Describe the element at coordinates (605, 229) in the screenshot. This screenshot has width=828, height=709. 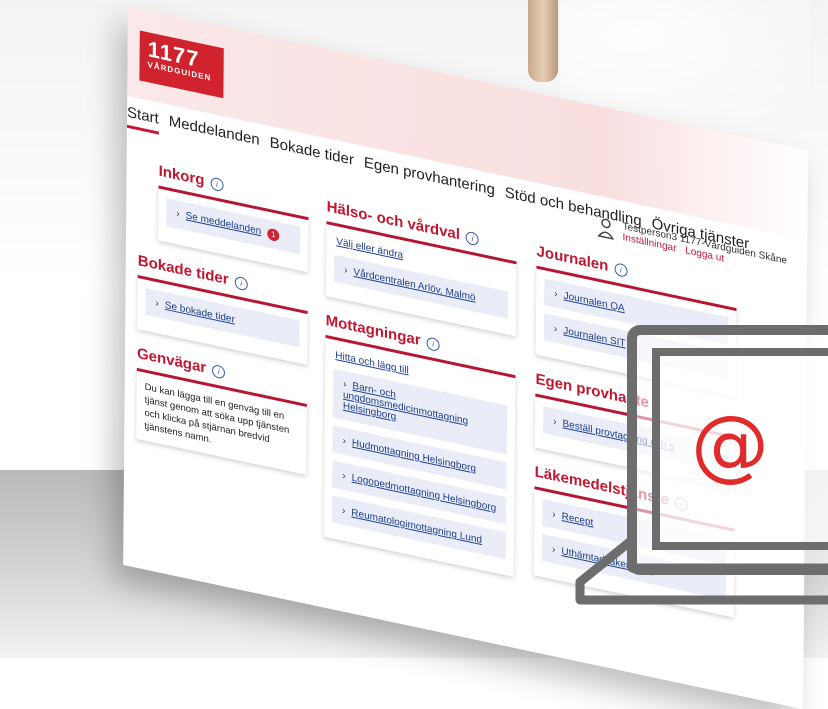
I see `user-icon` at that location.